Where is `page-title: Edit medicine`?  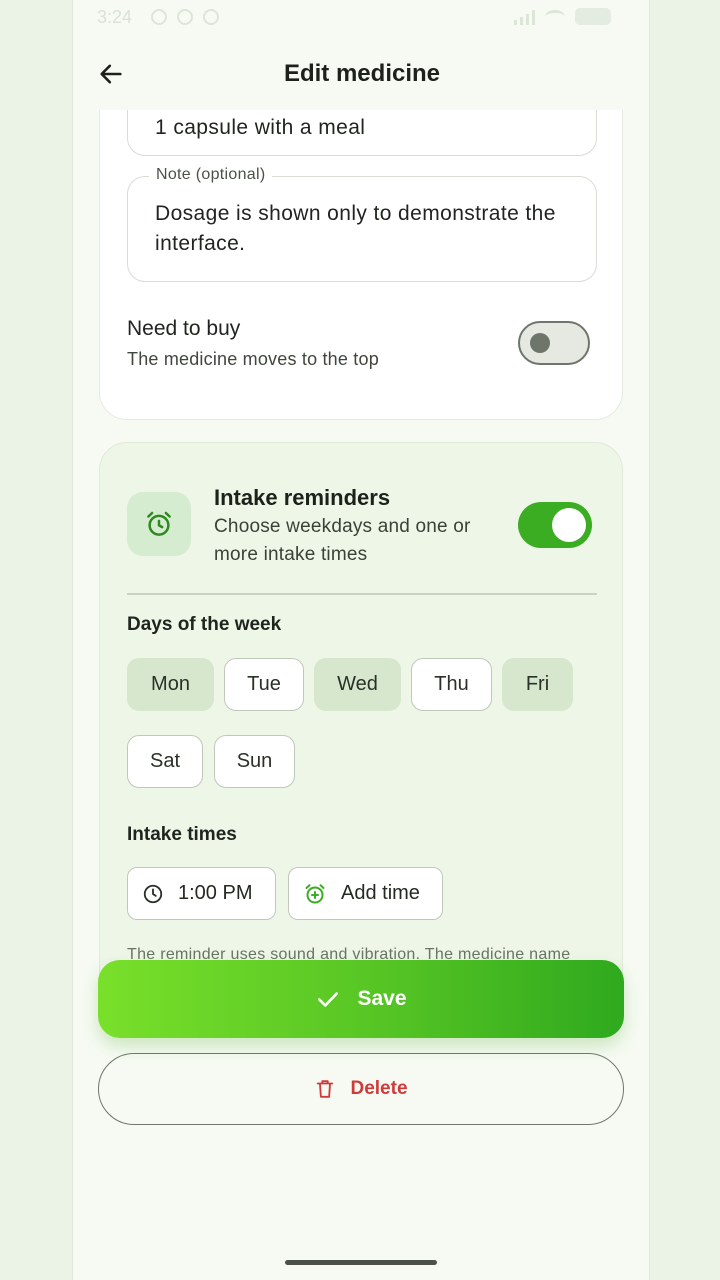 page-title: Edit medicine is located at coordinates (362, 73).